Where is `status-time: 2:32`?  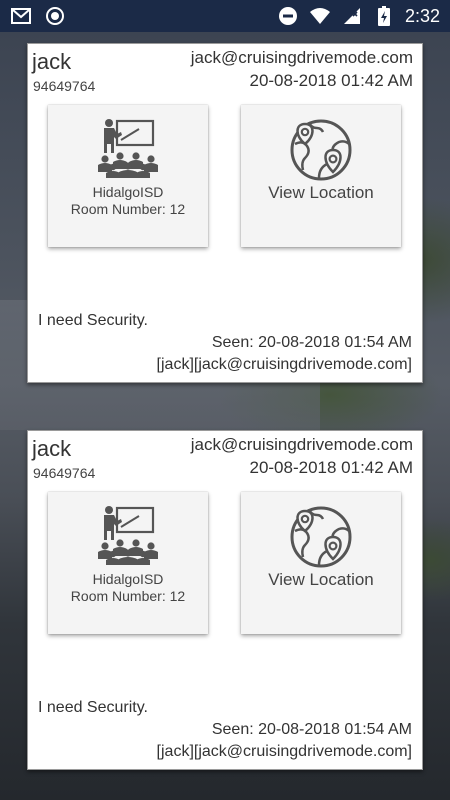 status-time: 2:32 is located at coordinates (422, 15).